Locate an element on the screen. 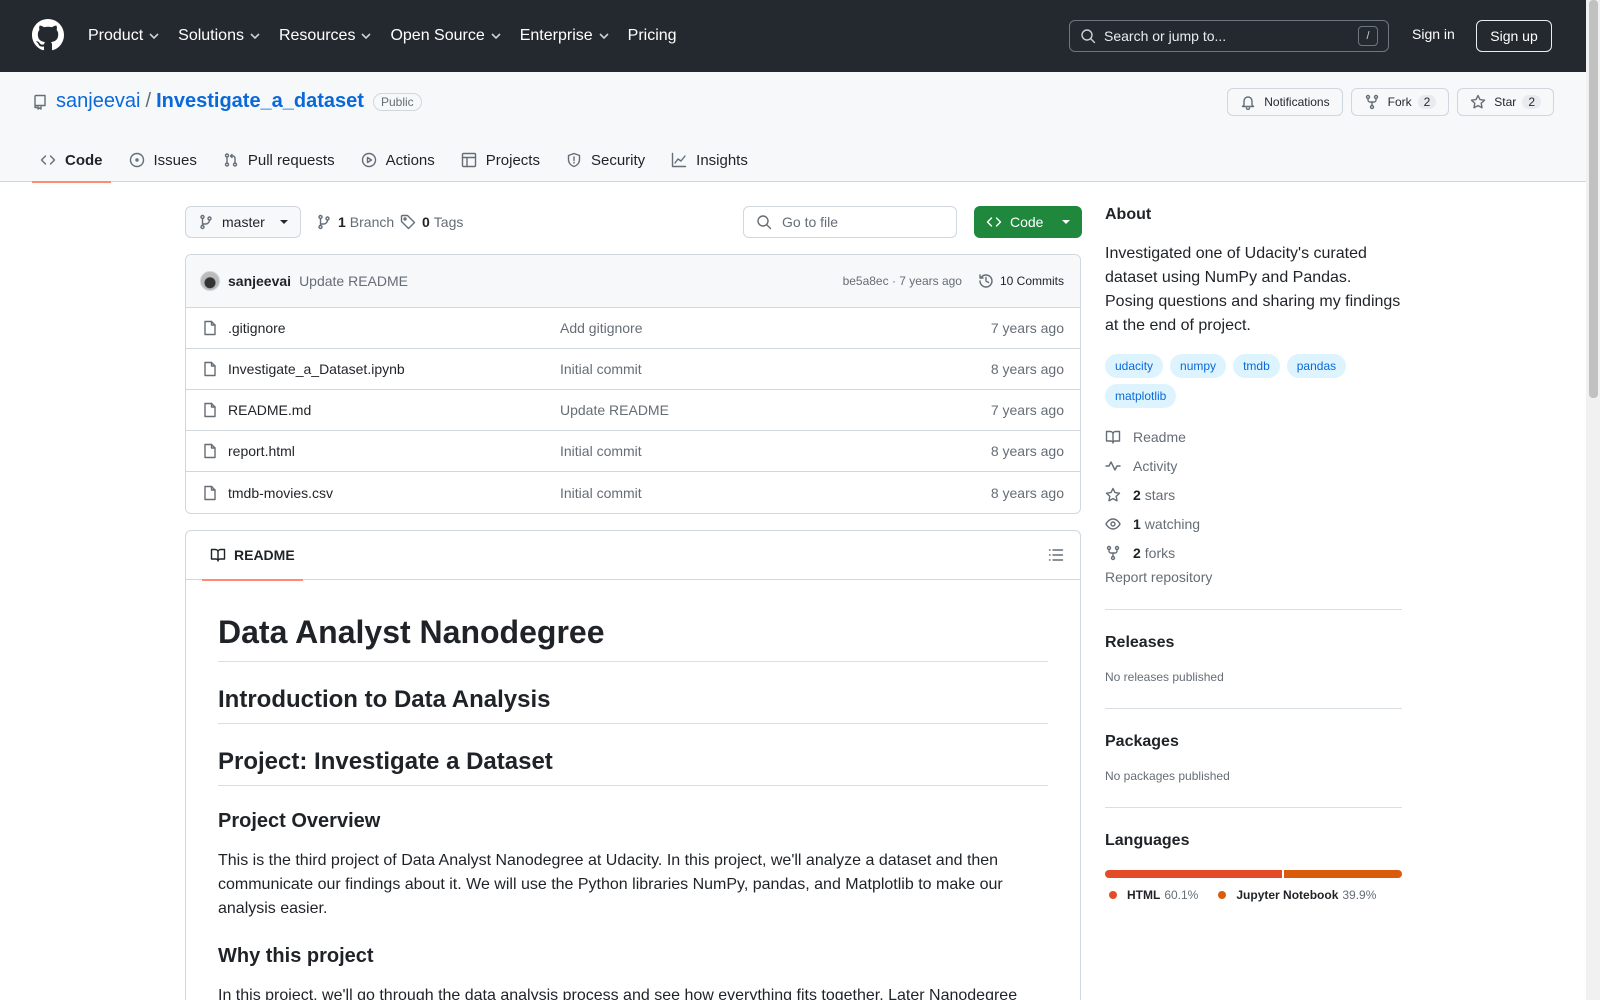  star-label: Star is located at coordinates (1505, 102).